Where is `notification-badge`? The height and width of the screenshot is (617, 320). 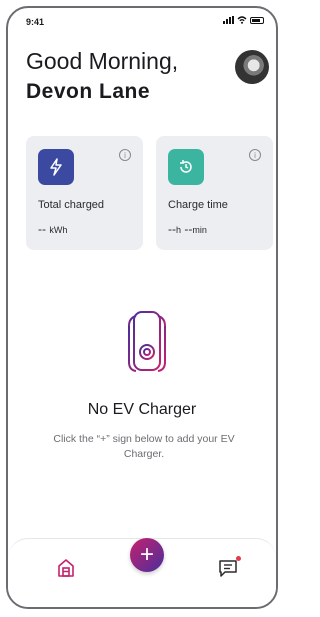 notification-badge is located at coordinates (238, 558).